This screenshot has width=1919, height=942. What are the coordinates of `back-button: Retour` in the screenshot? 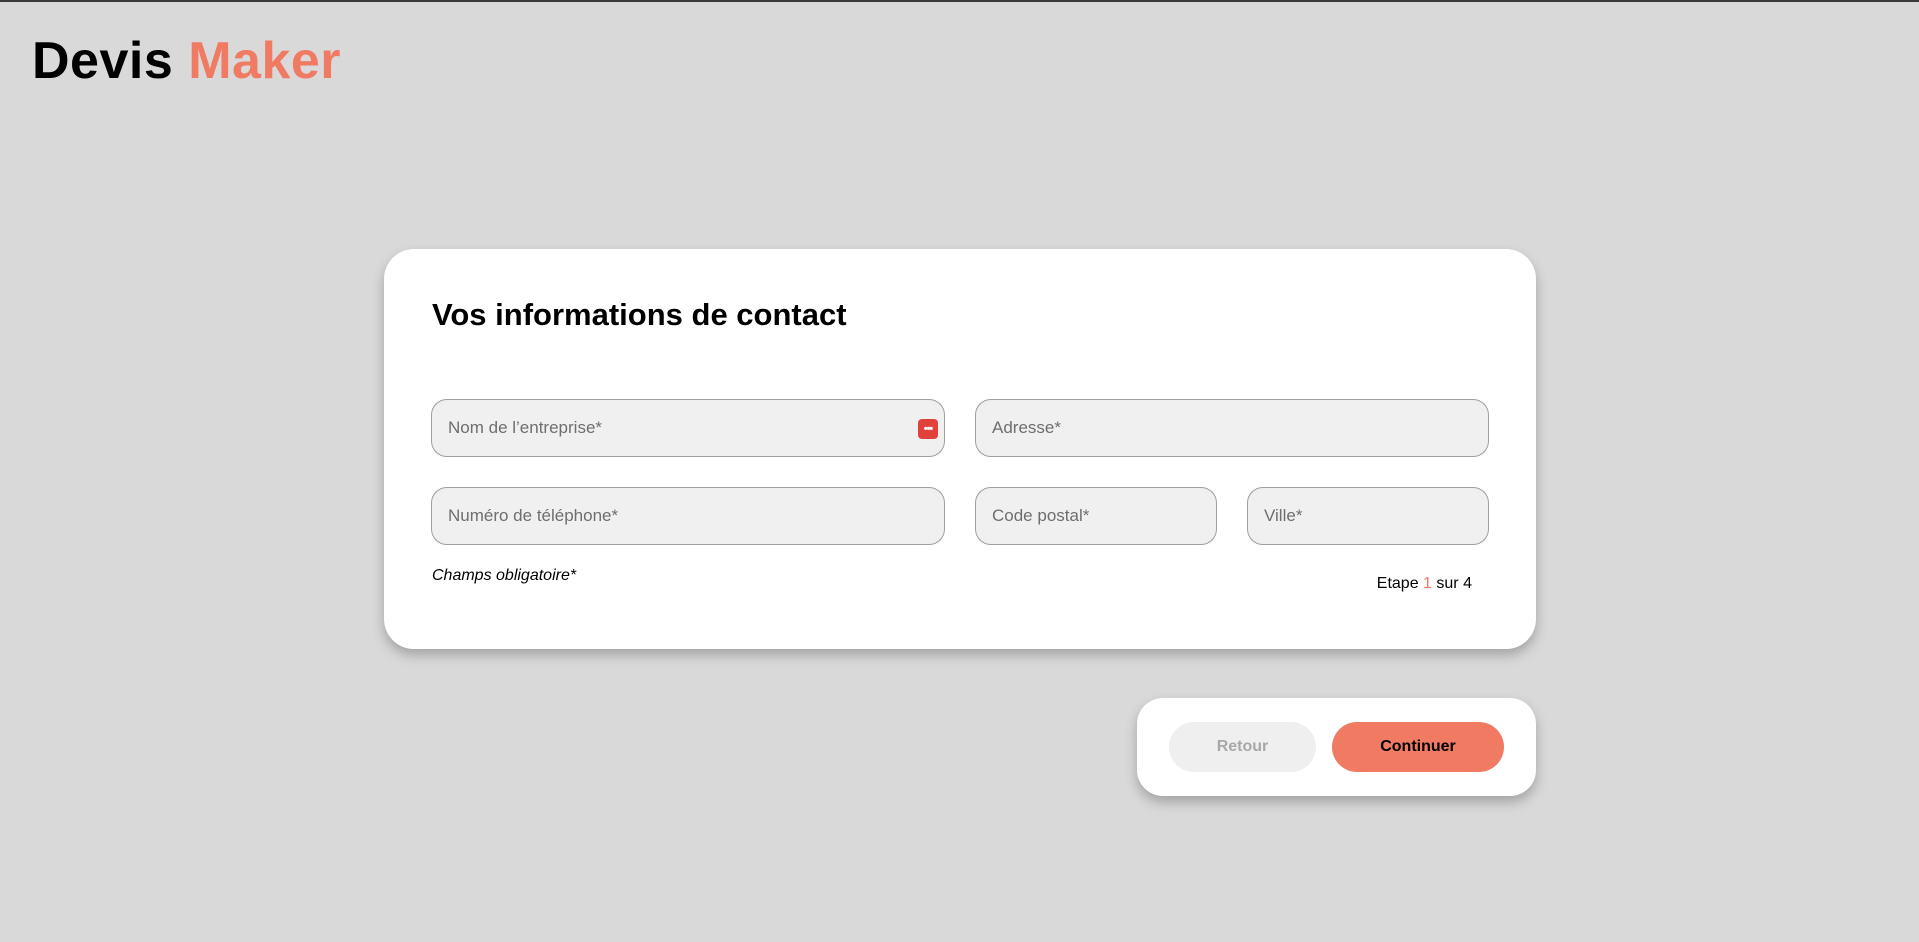 It's located at (1242, 747).